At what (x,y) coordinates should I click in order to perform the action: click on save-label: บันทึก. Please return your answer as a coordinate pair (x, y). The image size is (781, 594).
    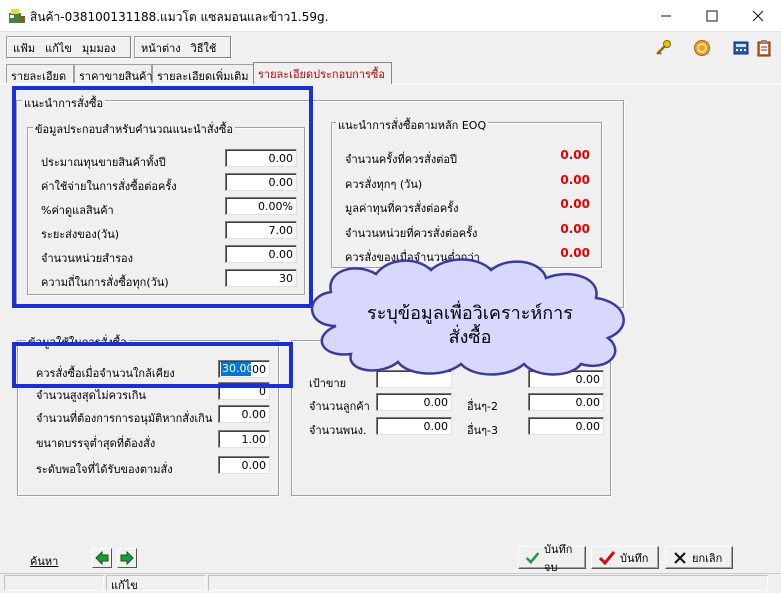
    Looking at the image, I should click on (634, 558).